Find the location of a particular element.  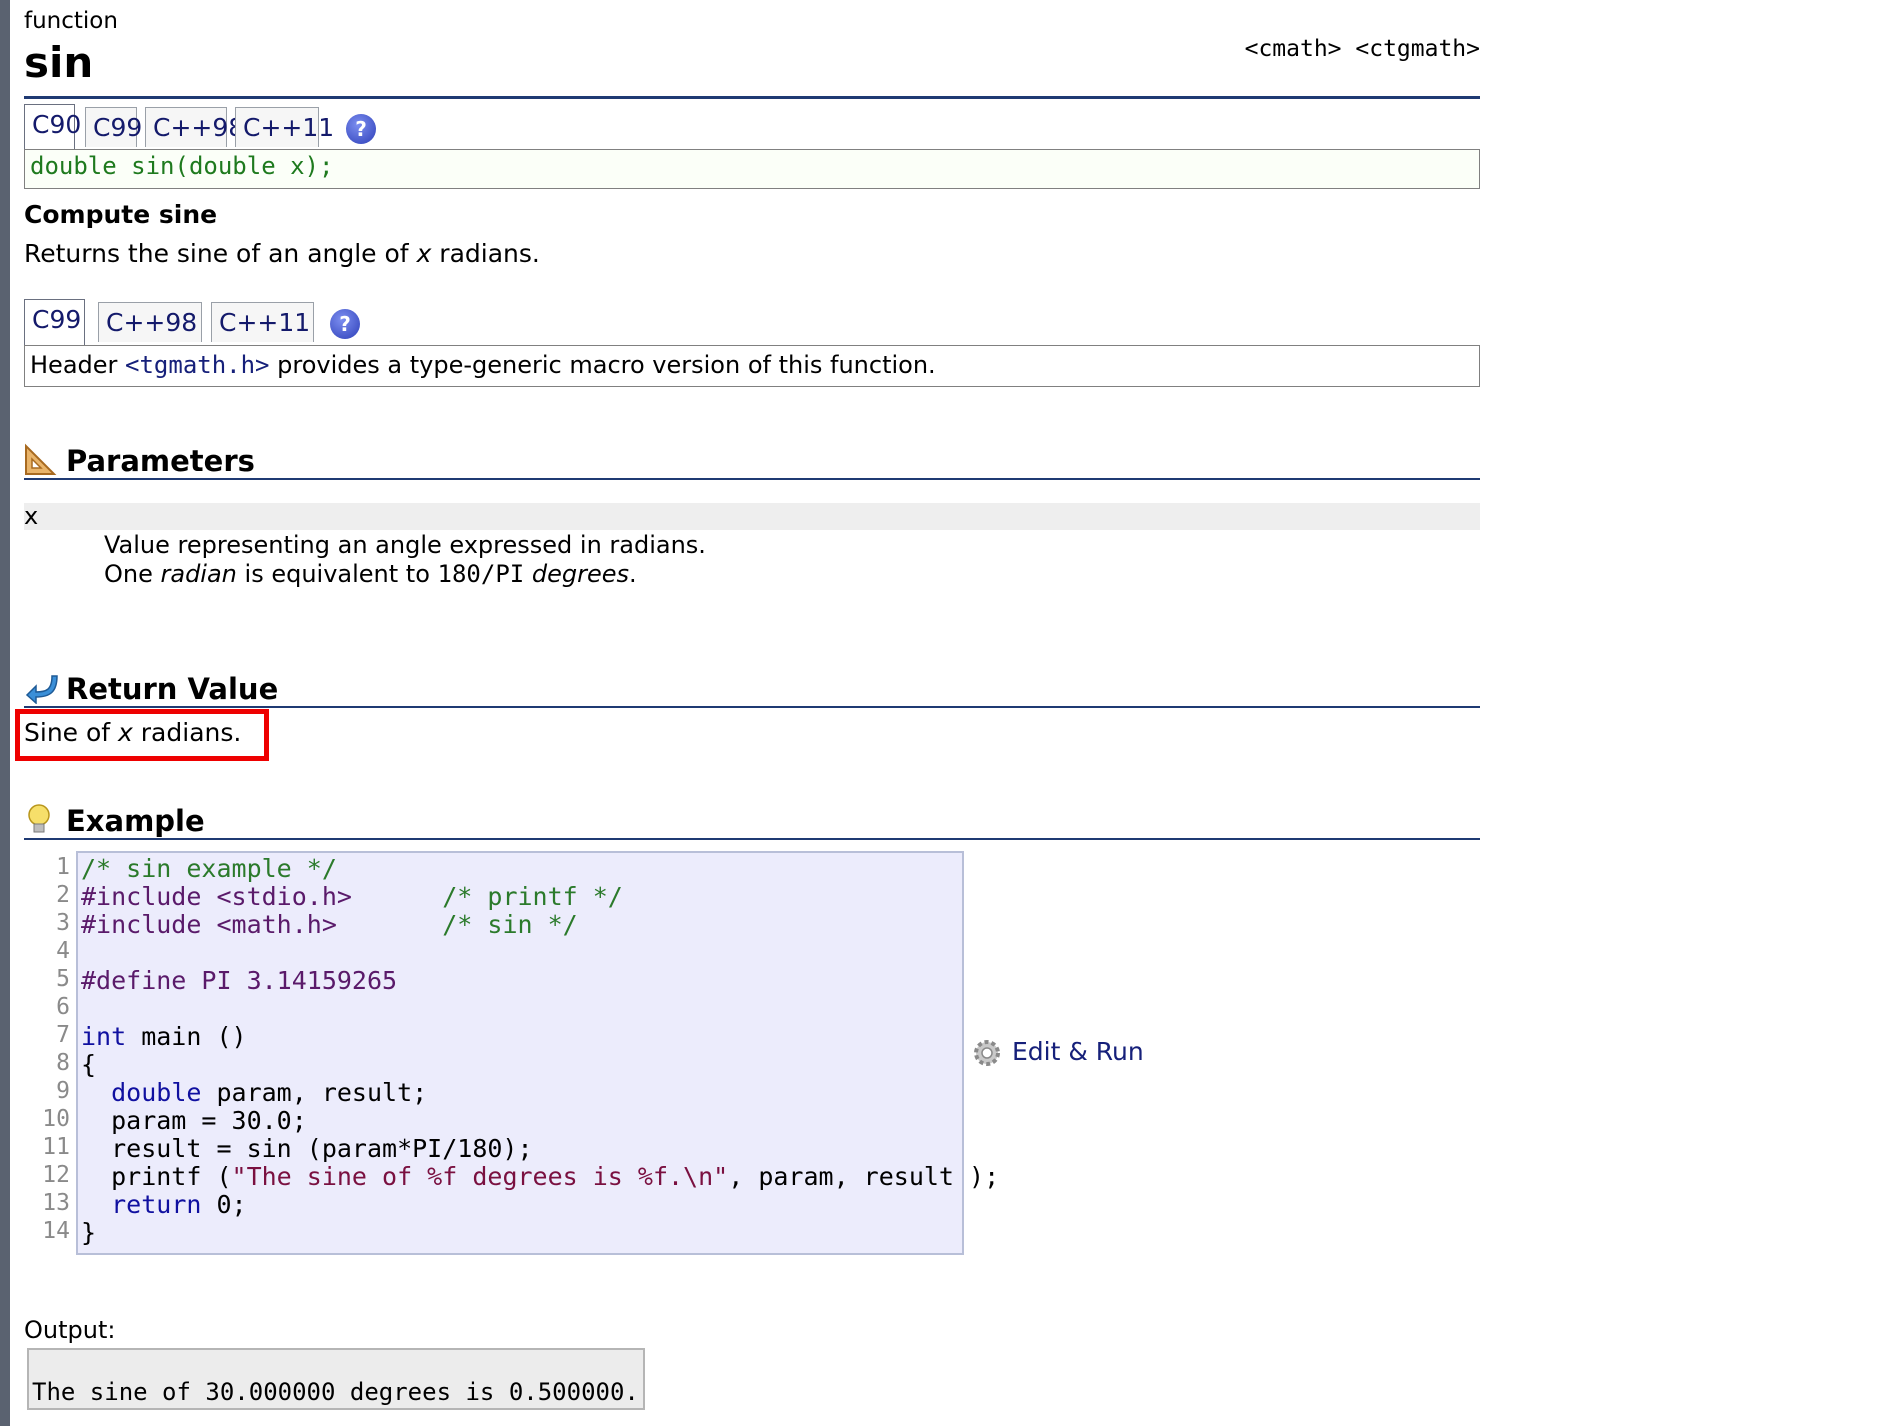

parameters-heading: Parameters is located at coordinates (752, 460).